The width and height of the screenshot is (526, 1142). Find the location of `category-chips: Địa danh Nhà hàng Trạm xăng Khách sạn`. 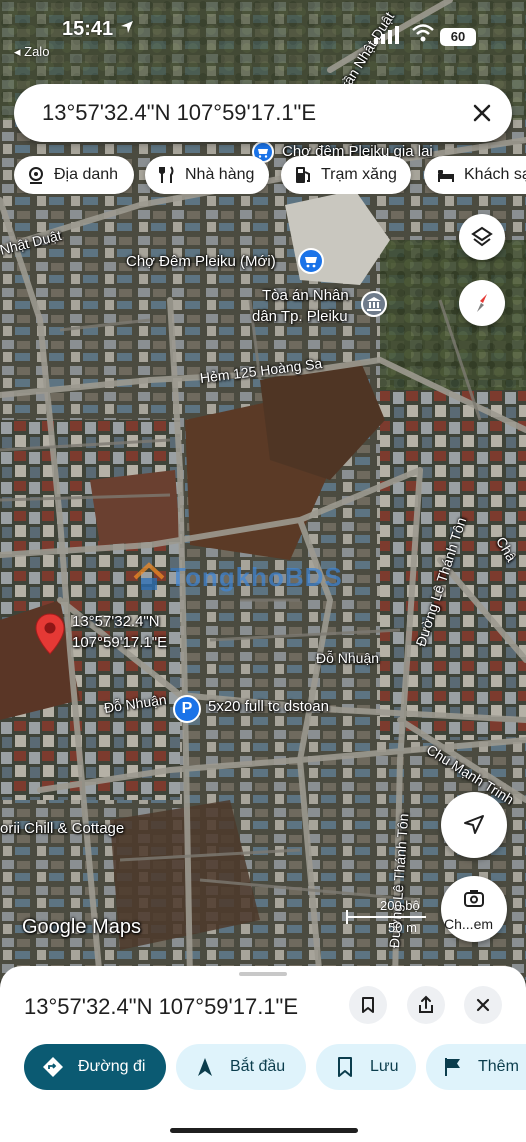

category-chips: Địa danh Nhà hàng Trạm xăng Khách sạn is located at coordinates (270, 175).